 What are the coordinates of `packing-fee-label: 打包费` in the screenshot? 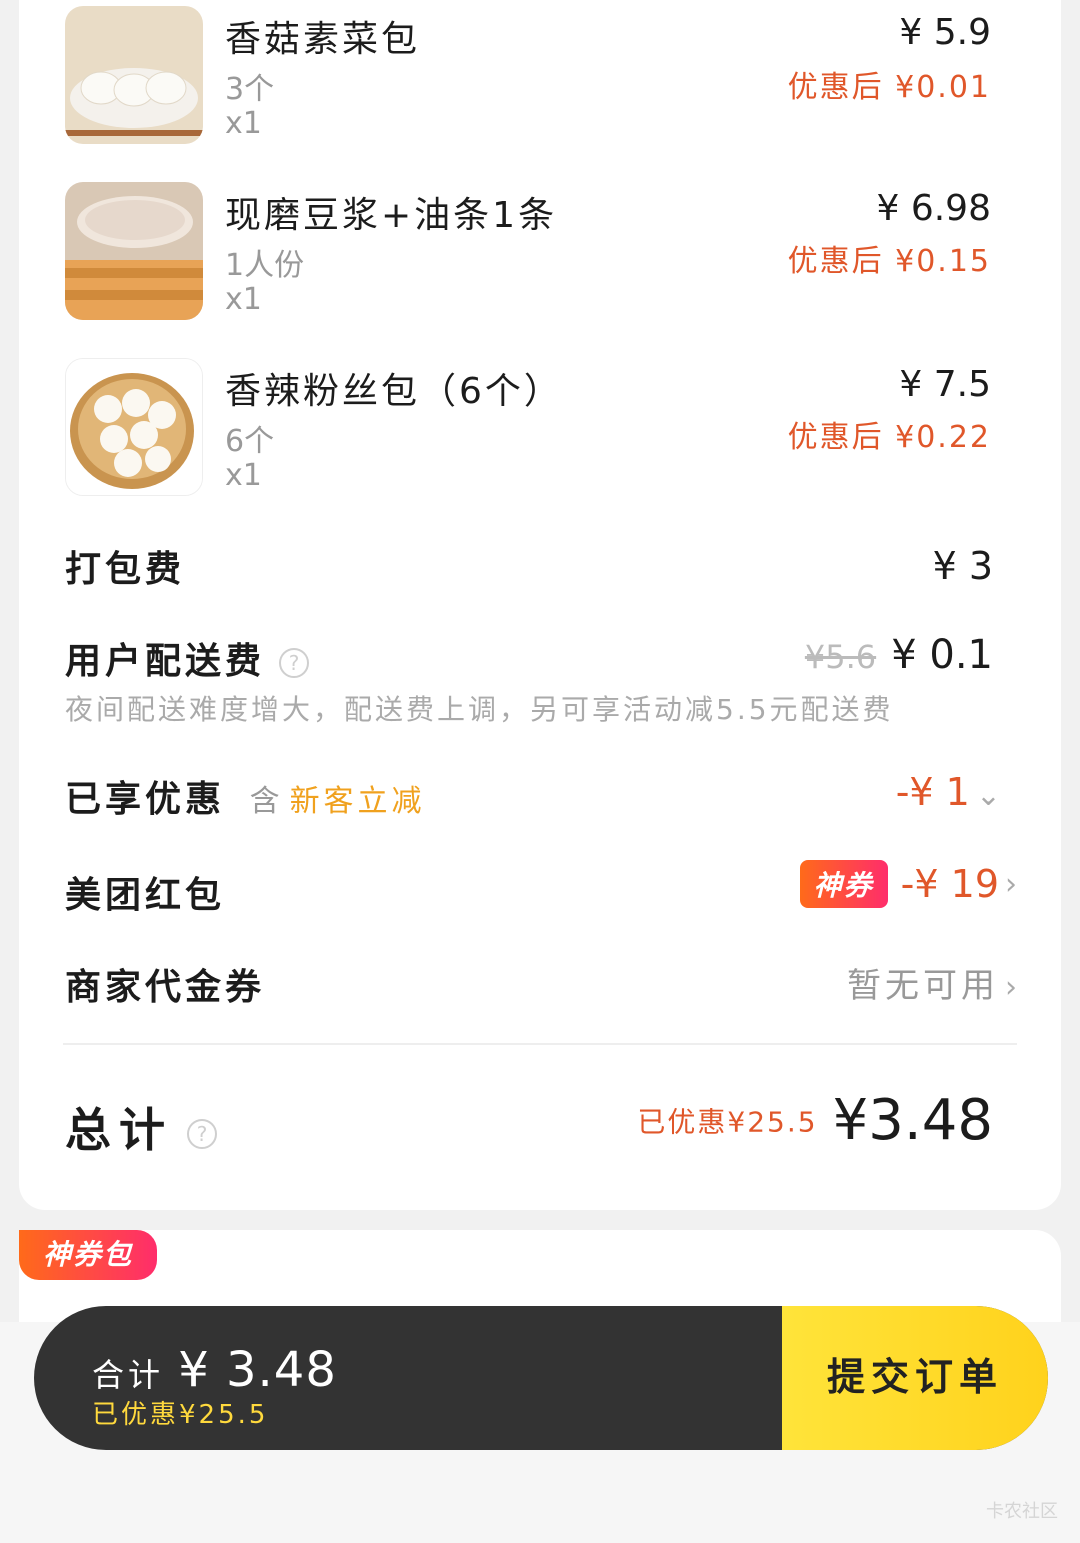 It's located at (125, 569).